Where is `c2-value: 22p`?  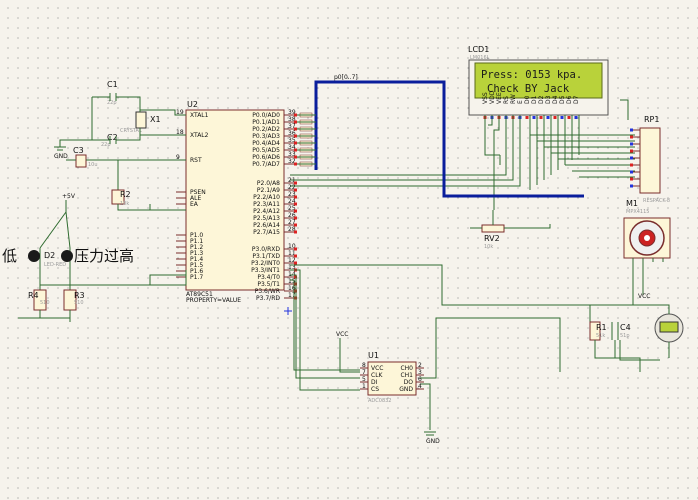 c2-value: 22p is located at coordinates (106, 145).